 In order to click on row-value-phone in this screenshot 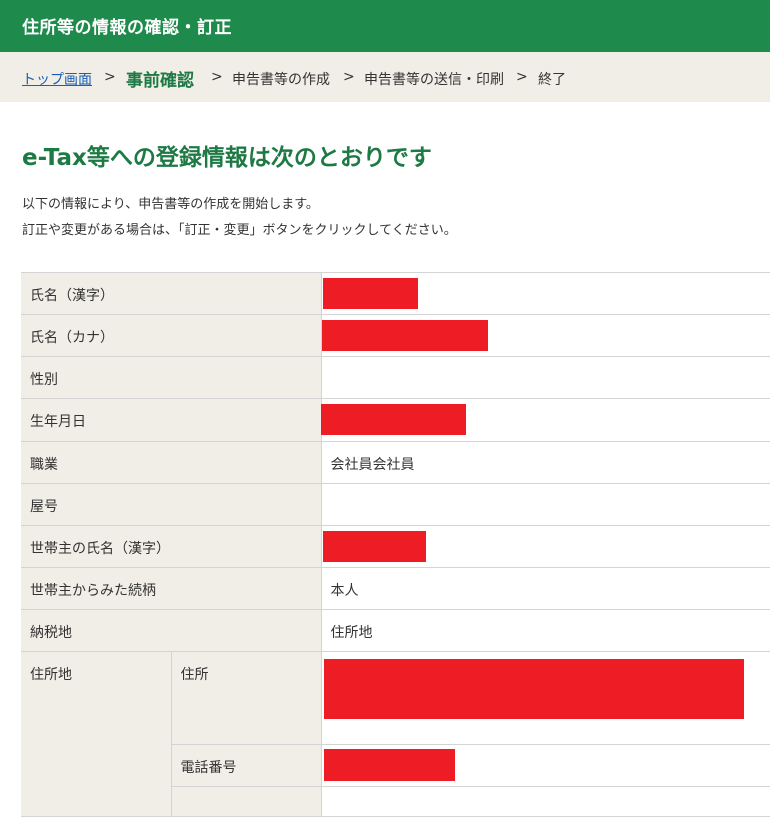, I will do `click(545, 765)`.